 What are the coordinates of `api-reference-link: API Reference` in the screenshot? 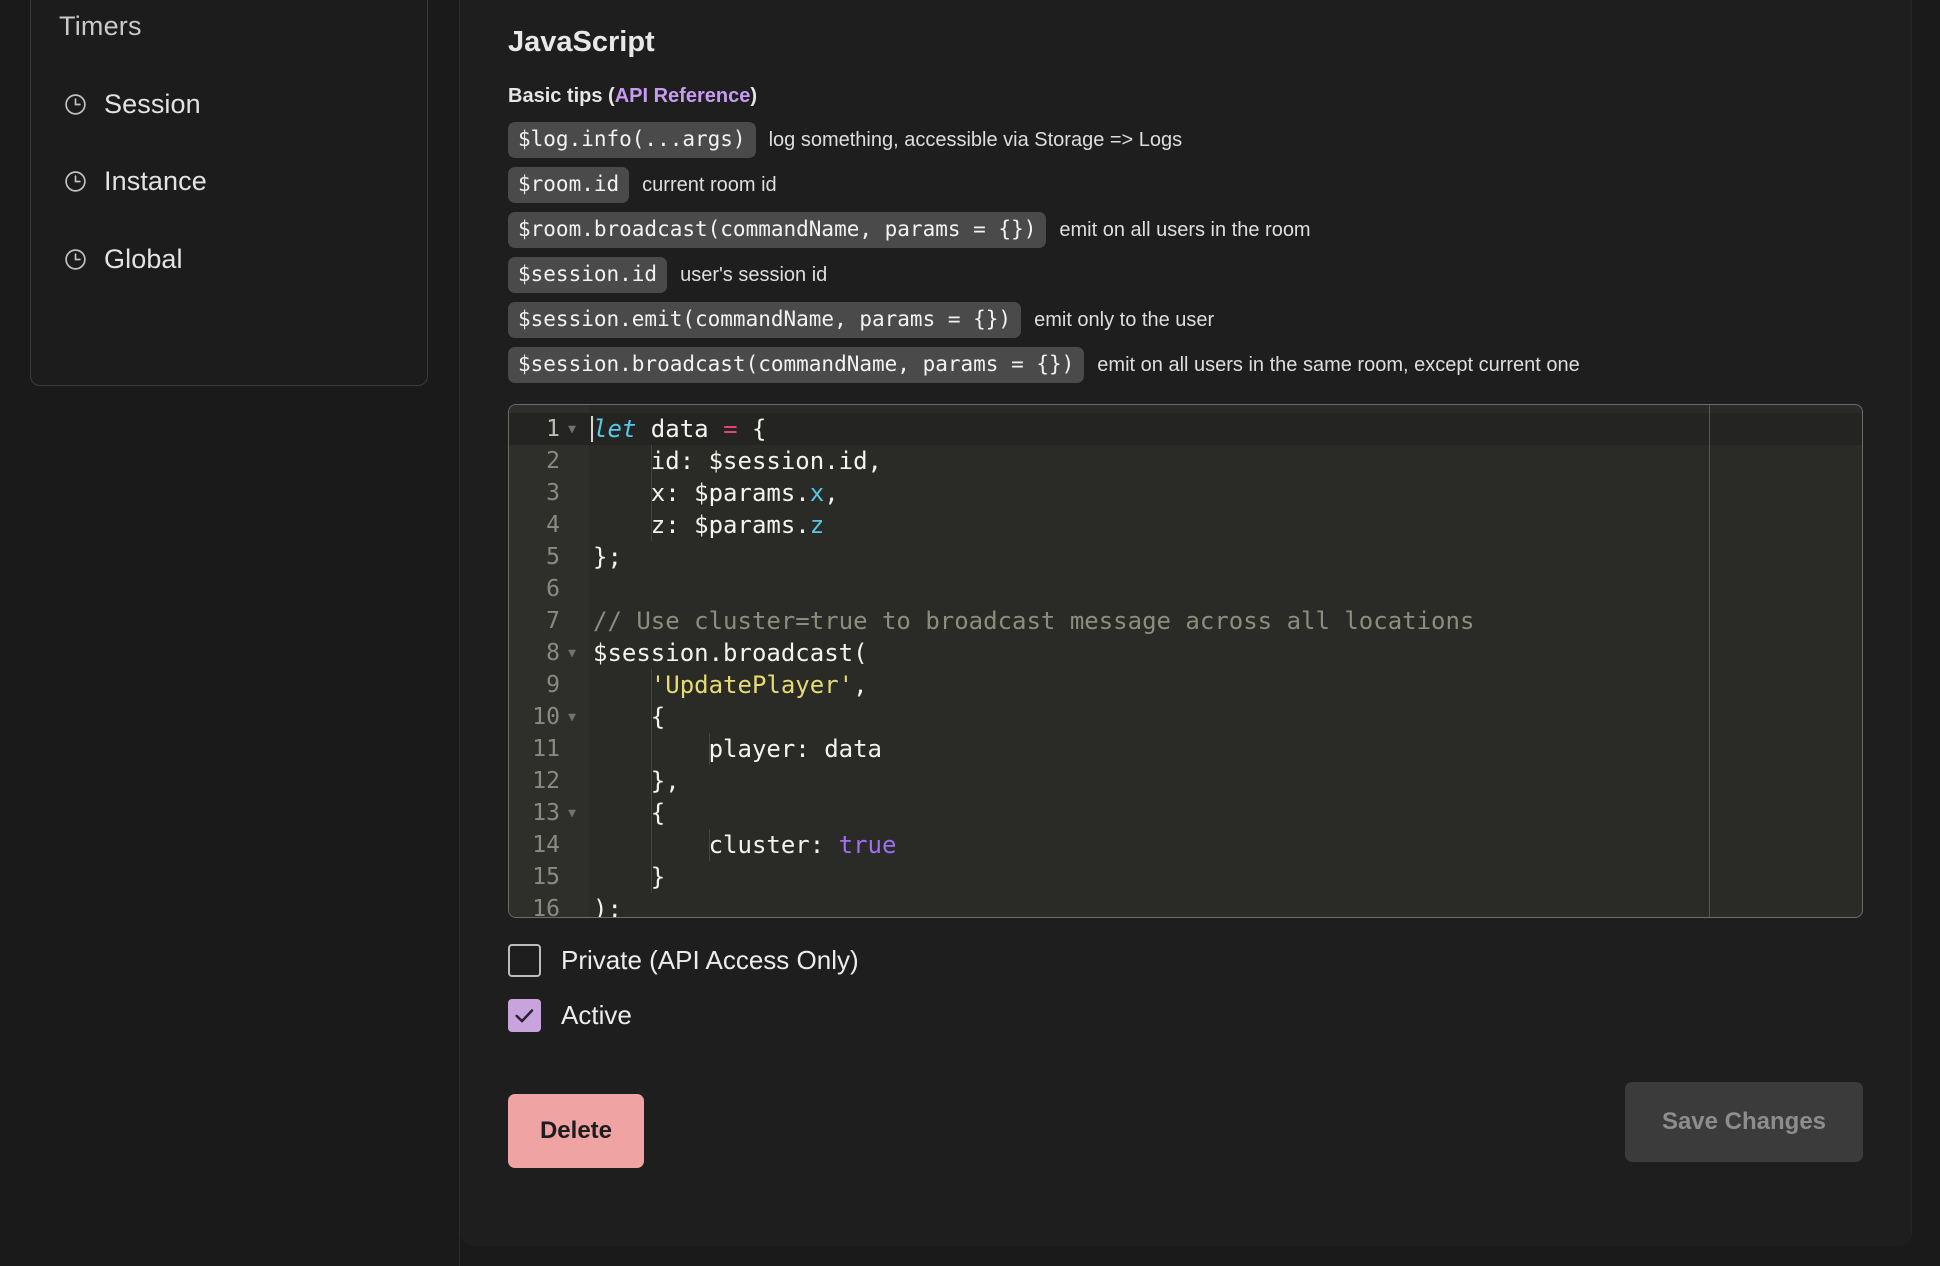 It's located at (683, 96).